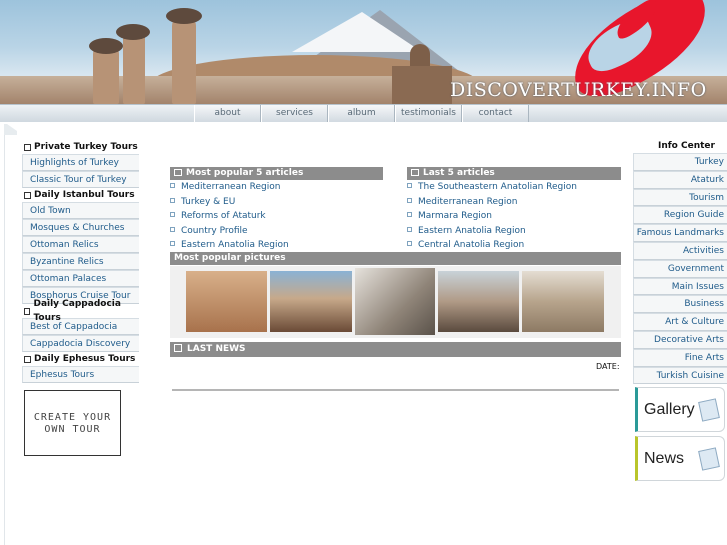 Image resolution: width=727 pixels, height=545 pixels. Describe the element at coordinates (80, 311) in the screenshot. I see `tour-group-title: Daily Cappadocia Tours` at that location.